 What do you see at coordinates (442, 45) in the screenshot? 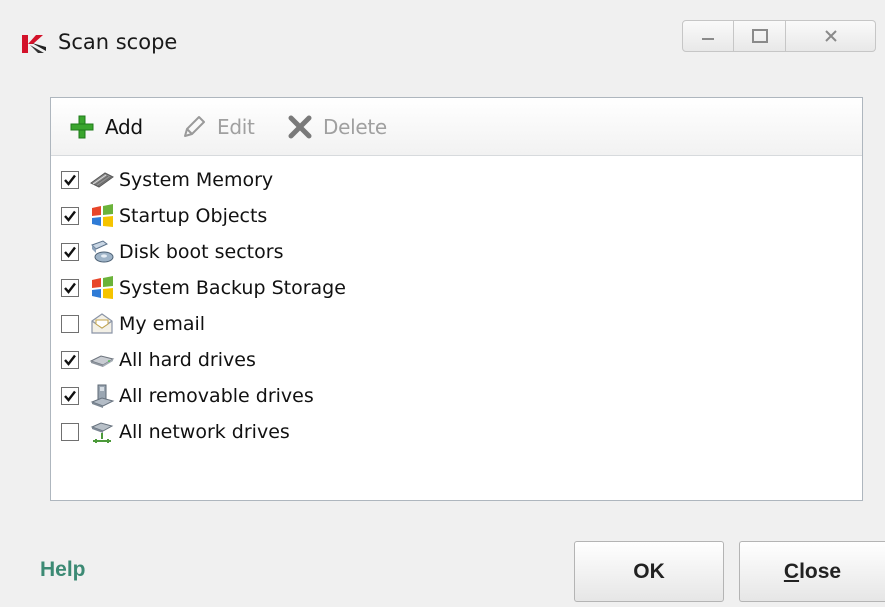
I see `title-bar: Scan scope` at bounding box center [442, 45].